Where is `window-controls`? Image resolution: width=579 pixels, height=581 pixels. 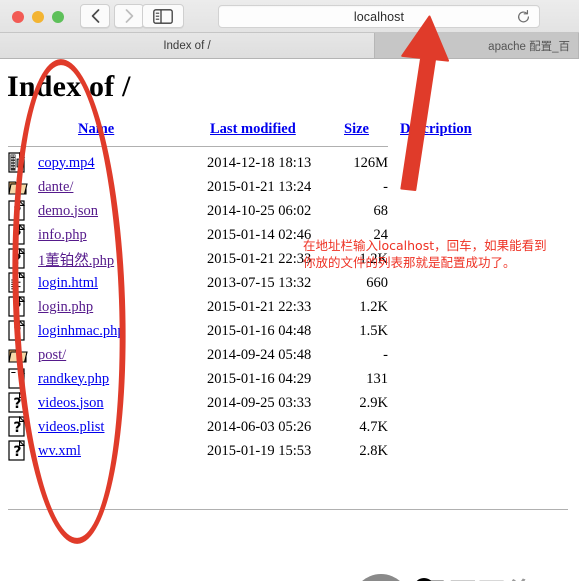
window-controls is located at coordinates (38, 17).